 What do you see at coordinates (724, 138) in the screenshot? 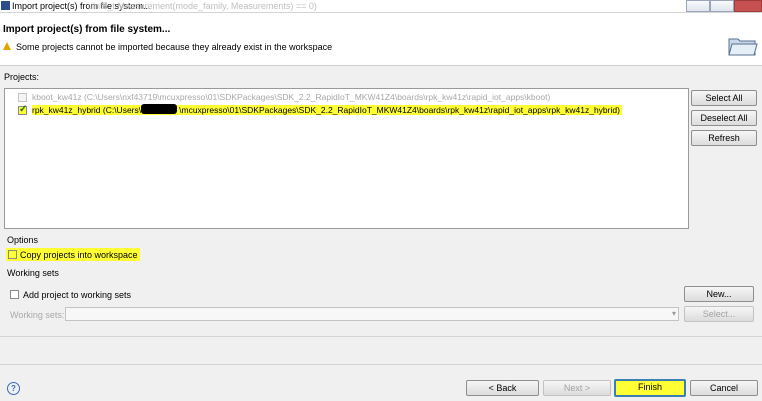
I see `refresh-button: Refresh` at bounding box center [724, 138].